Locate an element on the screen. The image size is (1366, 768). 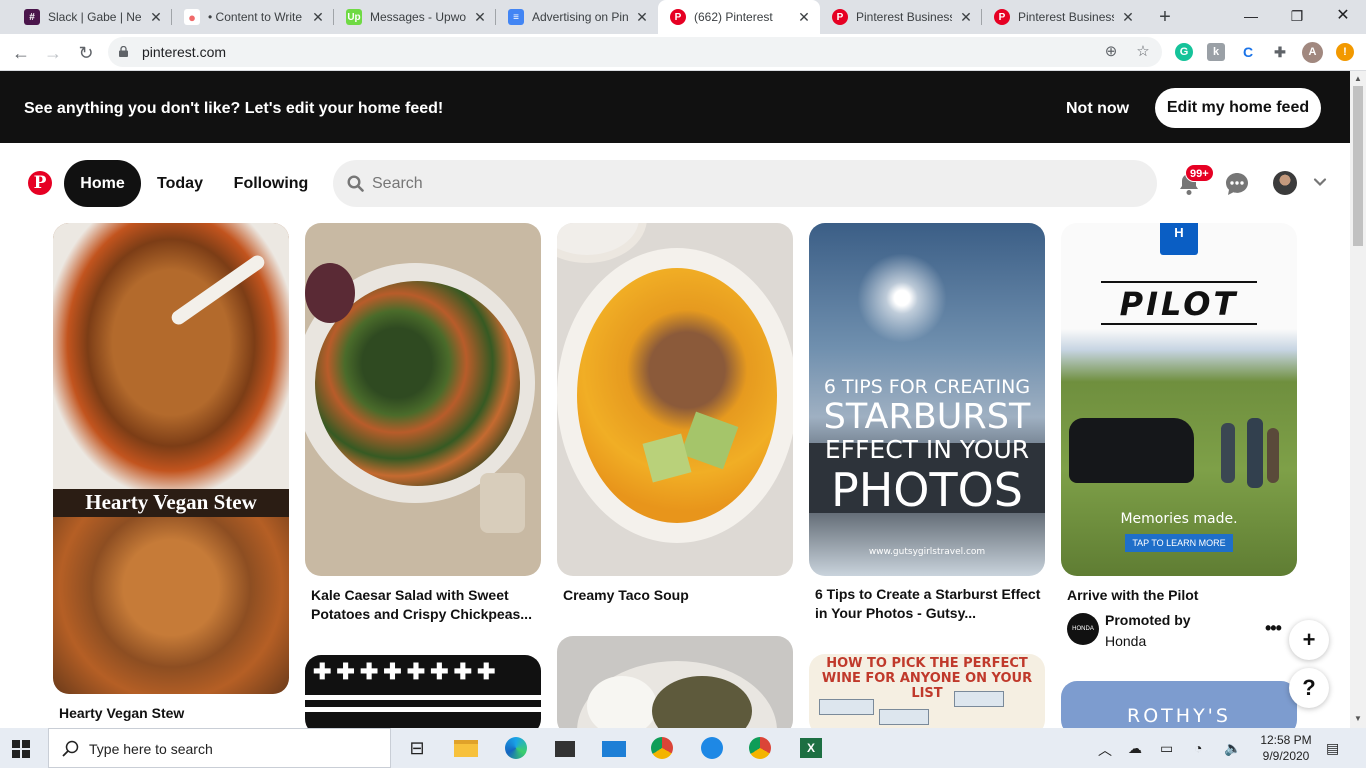
tab-title: Pinterest Business is located at coordinates (1066, 17).